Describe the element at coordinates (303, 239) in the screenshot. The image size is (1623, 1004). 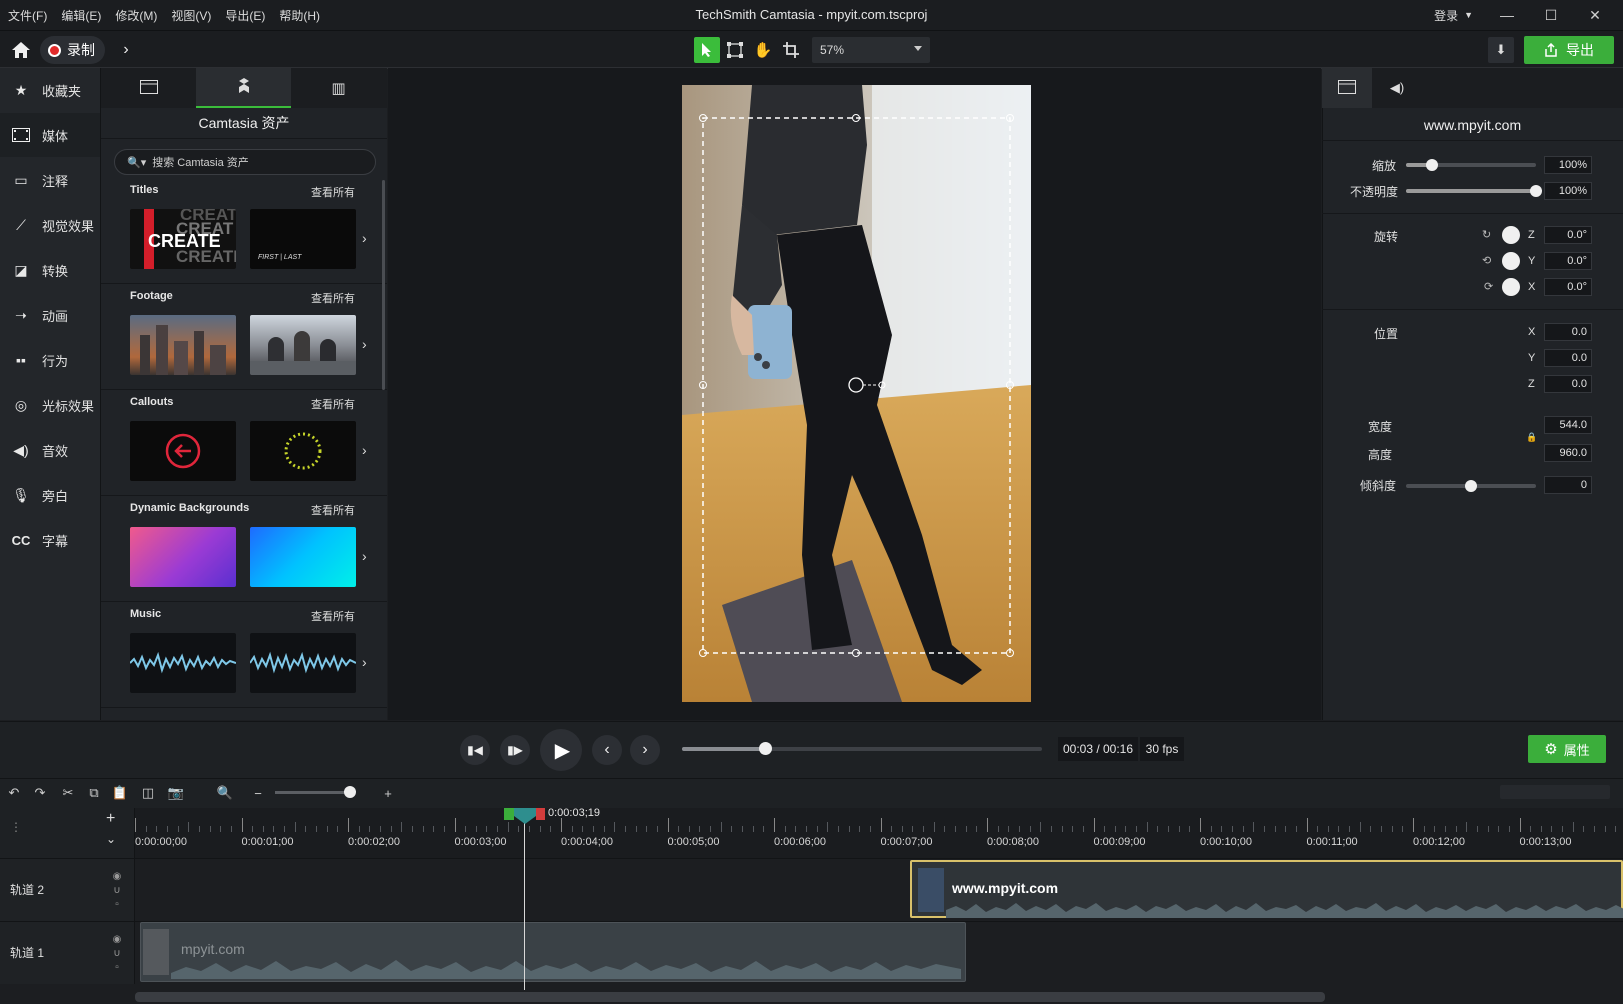
I see `asset-thumb-title-first-last: FIRST | LAST` at that location.